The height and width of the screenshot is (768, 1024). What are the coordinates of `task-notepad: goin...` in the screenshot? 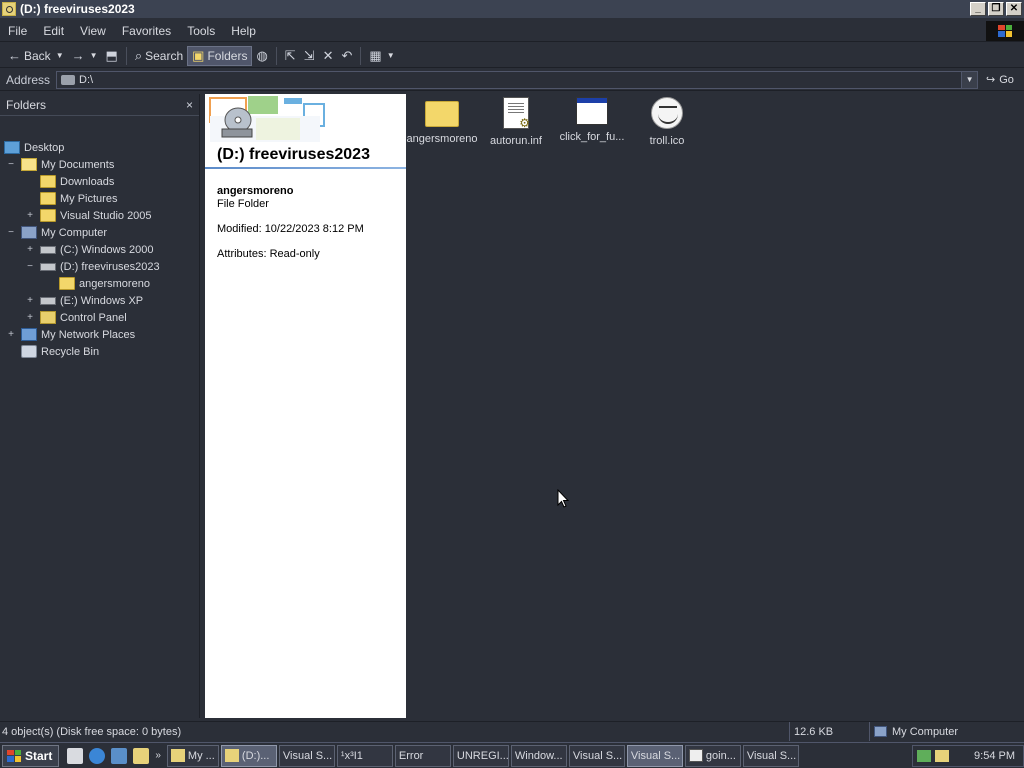 It's located at (712, 755).